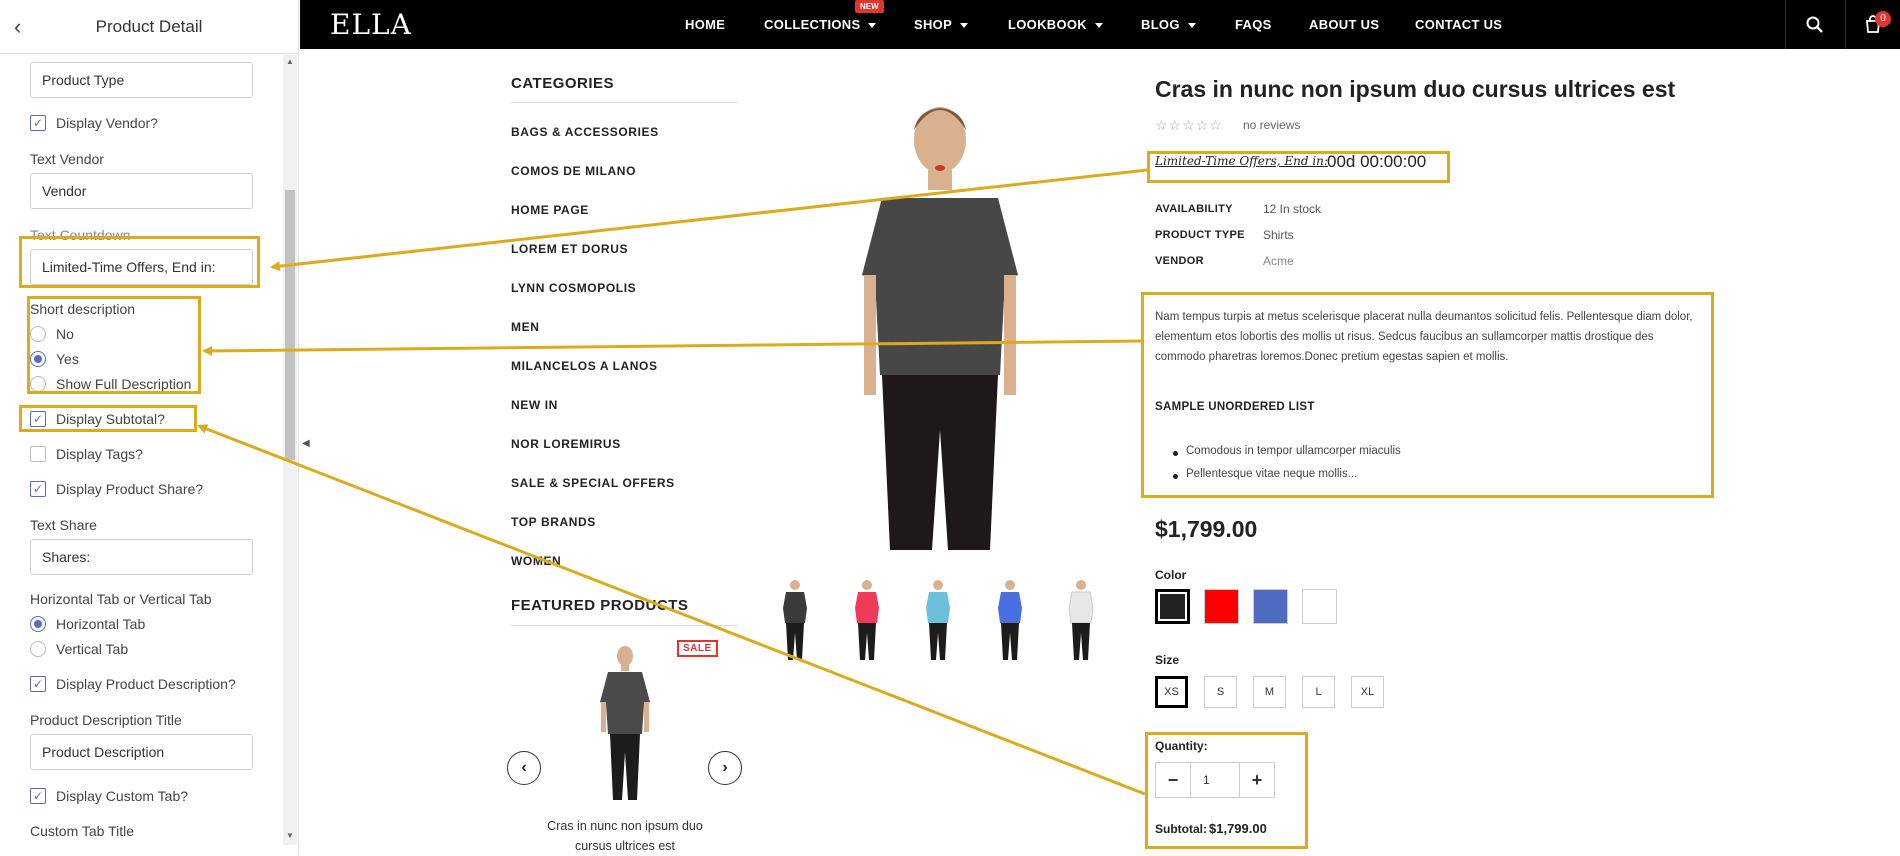 The width and height of the screenshot is (1900, 856). What do you see at coordinates (625, 722) in the screenshot?
I see `featured-product-image` at bounding box center [625, 722].